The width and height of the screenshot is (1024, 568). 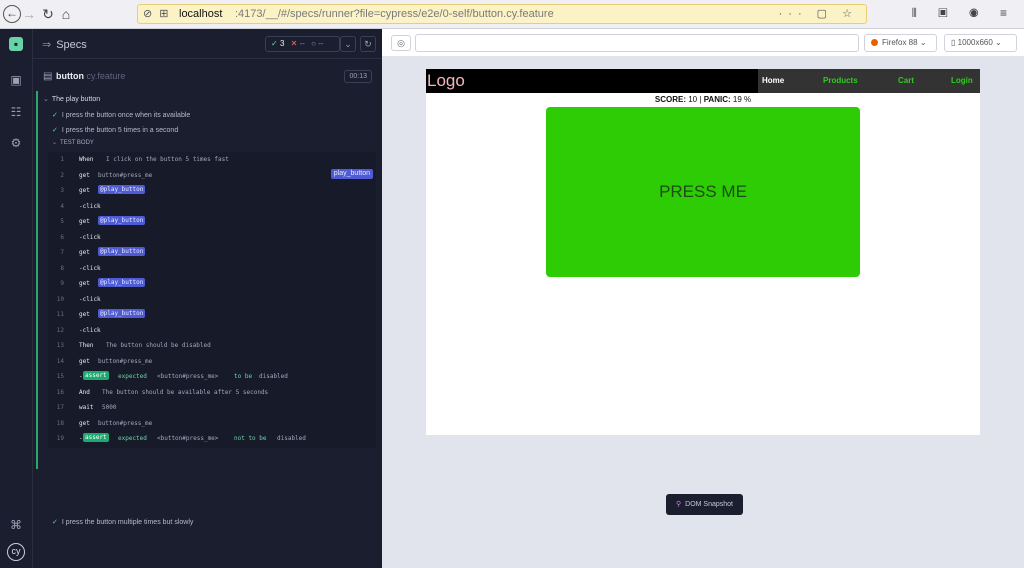 I want to click on rerun-icon: ↻, so click(x=368, y=44).